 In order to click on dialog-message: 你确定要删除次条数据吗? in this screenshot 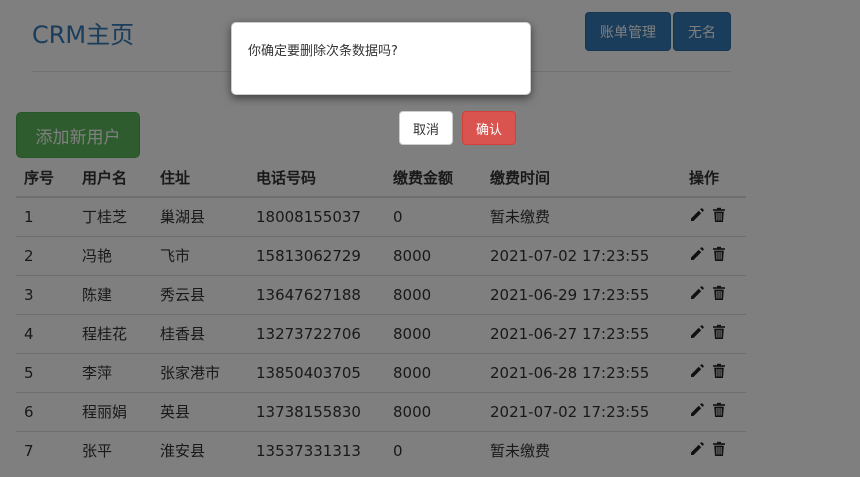, I will do `click(323, 51)`.